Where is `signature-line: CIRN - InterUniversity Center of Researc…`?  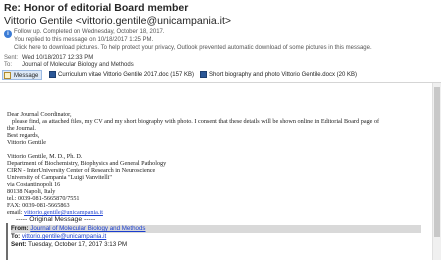
signature-line: CIRN - InterUniversity Center of Researc… is located at coordinates (81, 170).